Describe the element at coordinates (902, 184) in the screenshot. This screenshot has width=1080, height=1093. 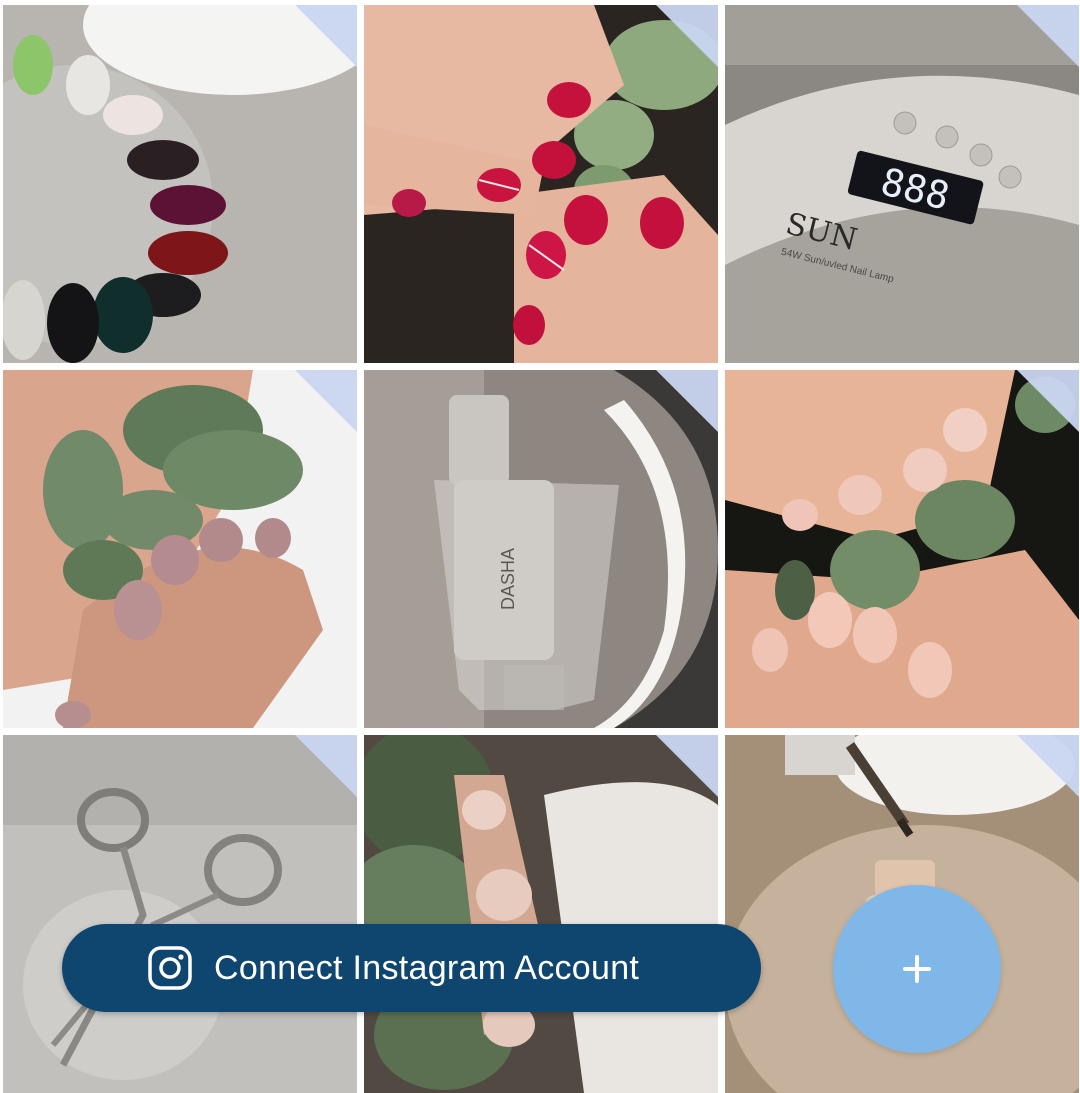
I see `photo-tile: 888 SUN 54W Sun/uvled Nail Lamp` at that location.